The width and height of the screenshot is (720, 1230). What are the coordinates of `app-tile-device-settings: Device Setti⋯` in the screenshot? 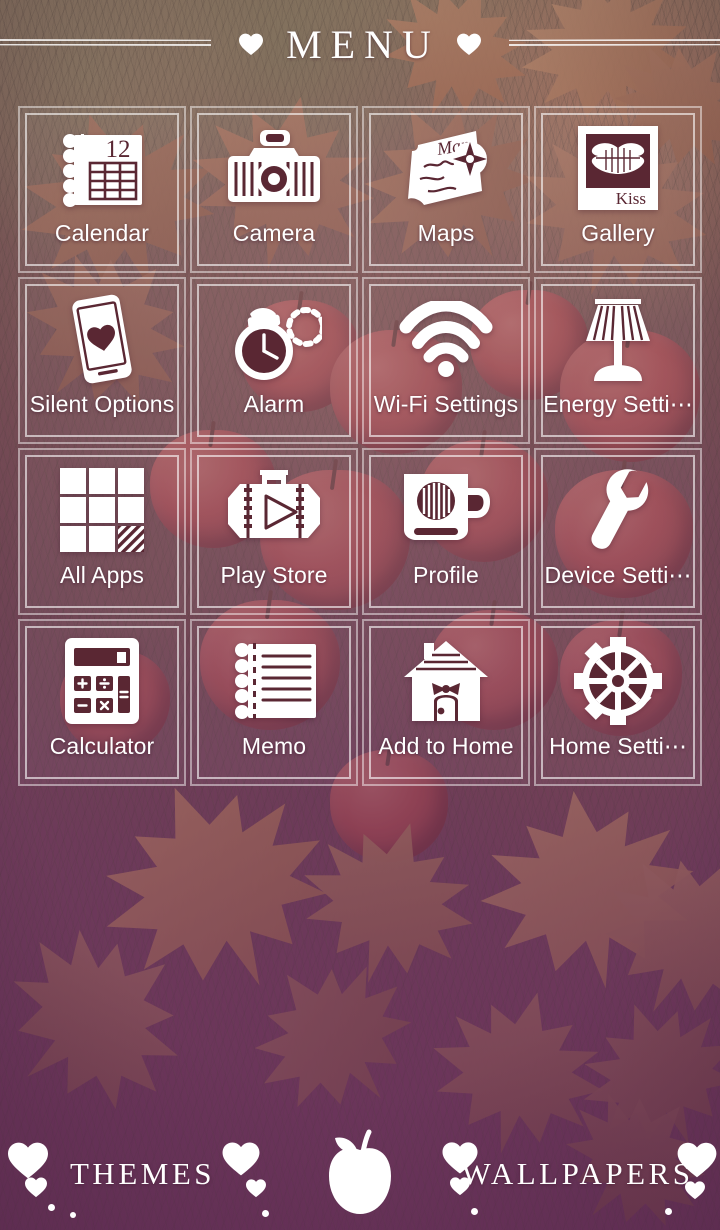 It's located at (618, 531).